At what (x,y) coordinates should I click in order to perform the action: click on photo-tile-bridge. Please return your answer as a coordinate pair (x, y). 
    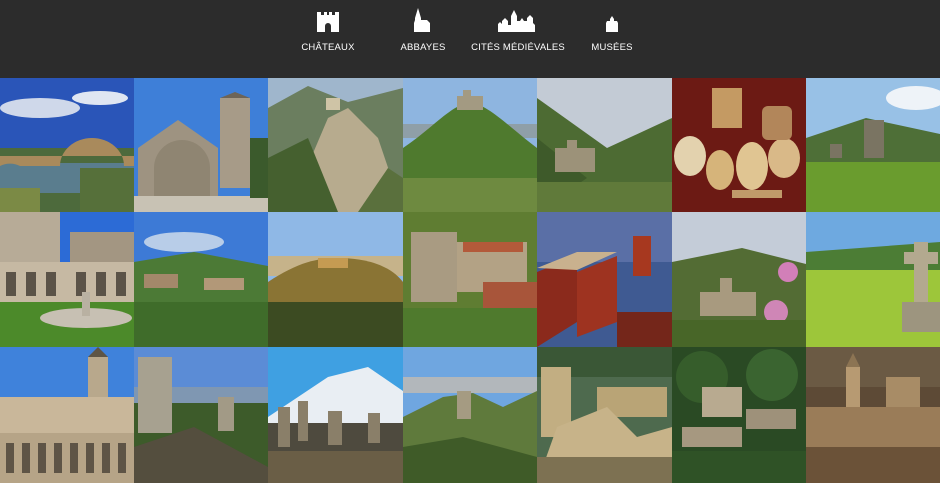
    Looking at the image, I should click on (67, 145).